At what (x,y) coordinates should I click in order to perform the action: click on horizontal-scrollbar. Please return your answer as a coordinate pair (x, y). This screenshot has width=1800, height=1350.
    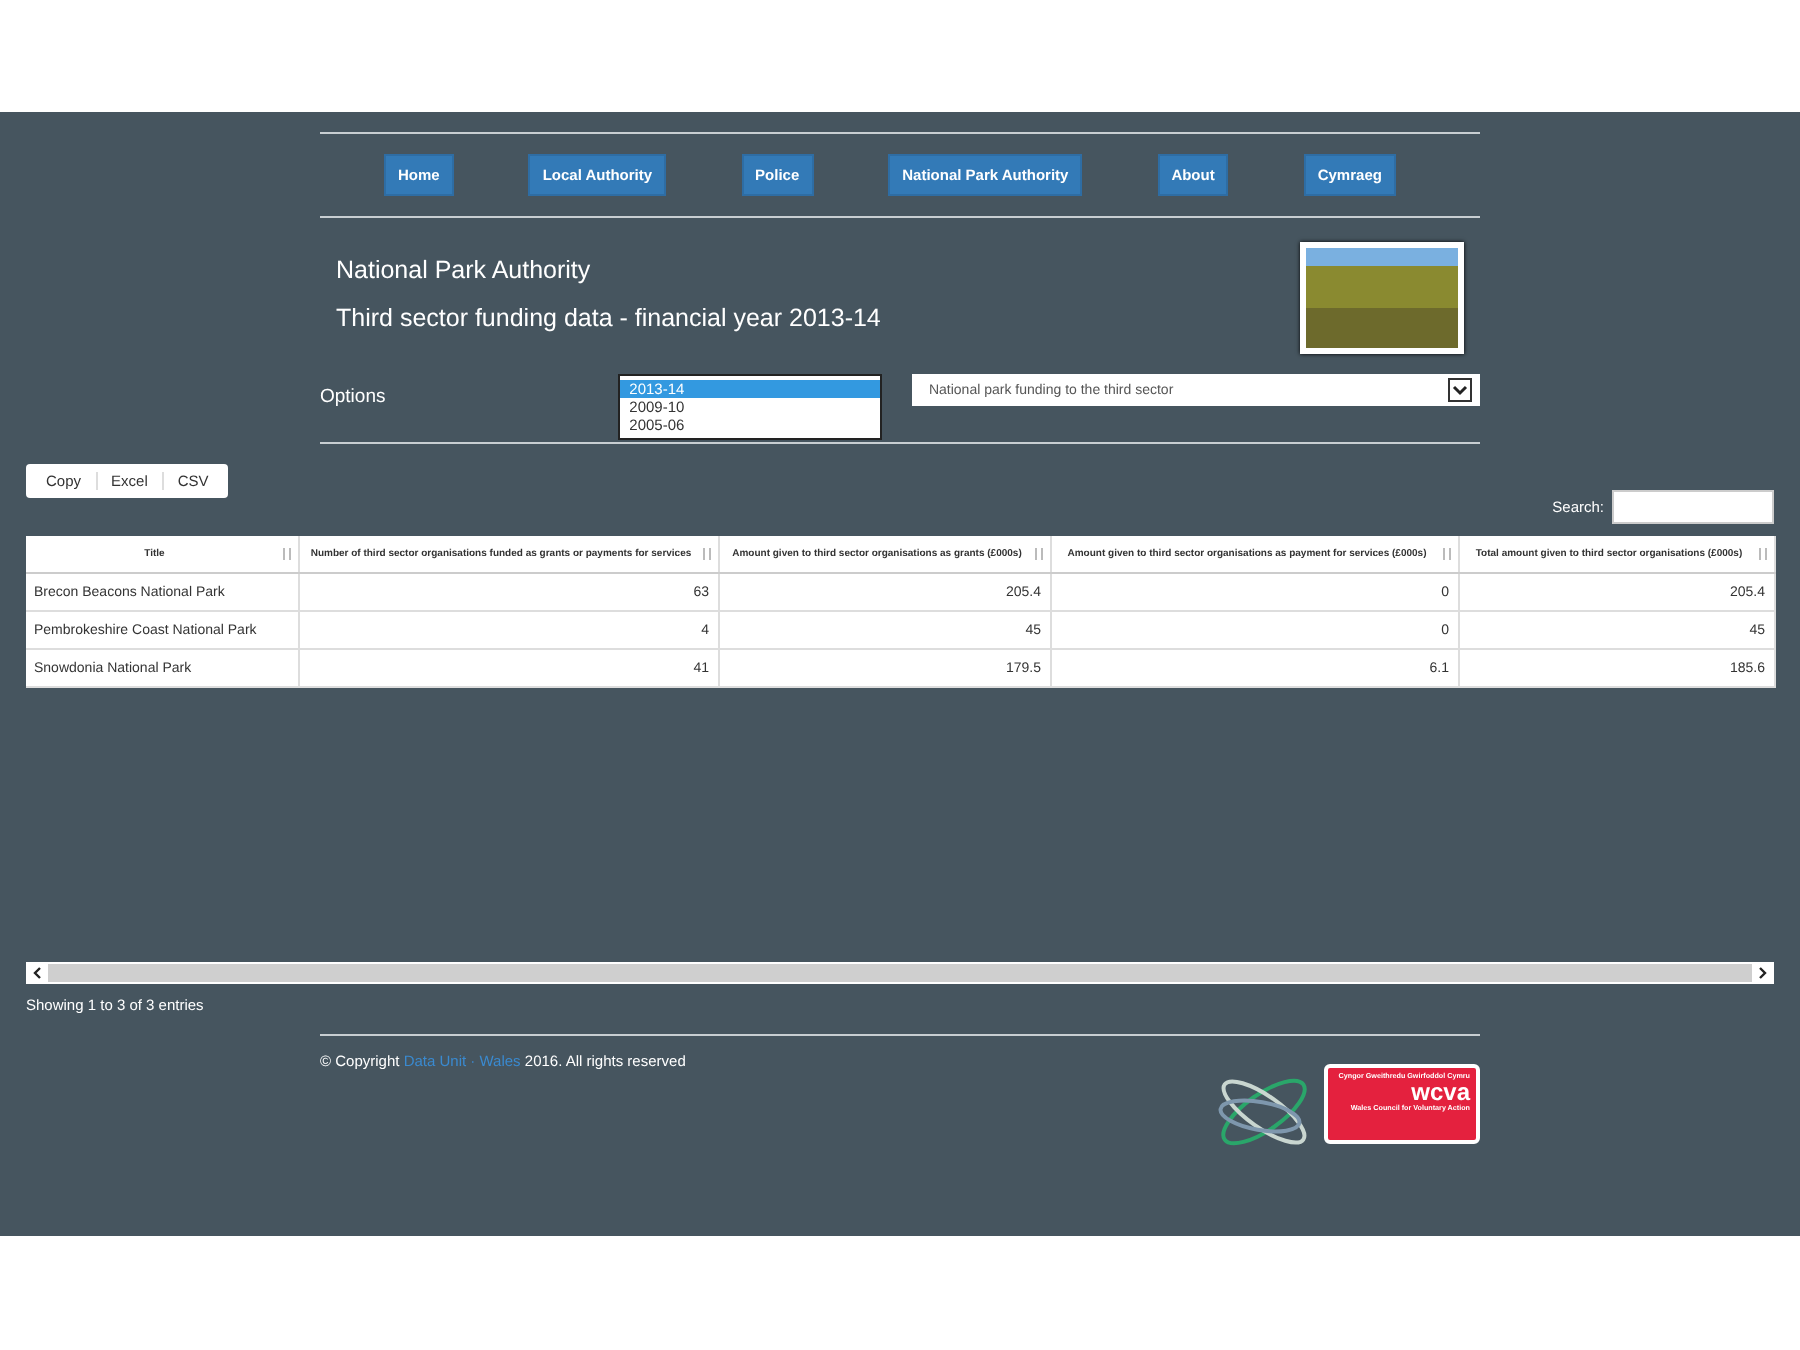
    Looking at the image, I should click on (900, 973).